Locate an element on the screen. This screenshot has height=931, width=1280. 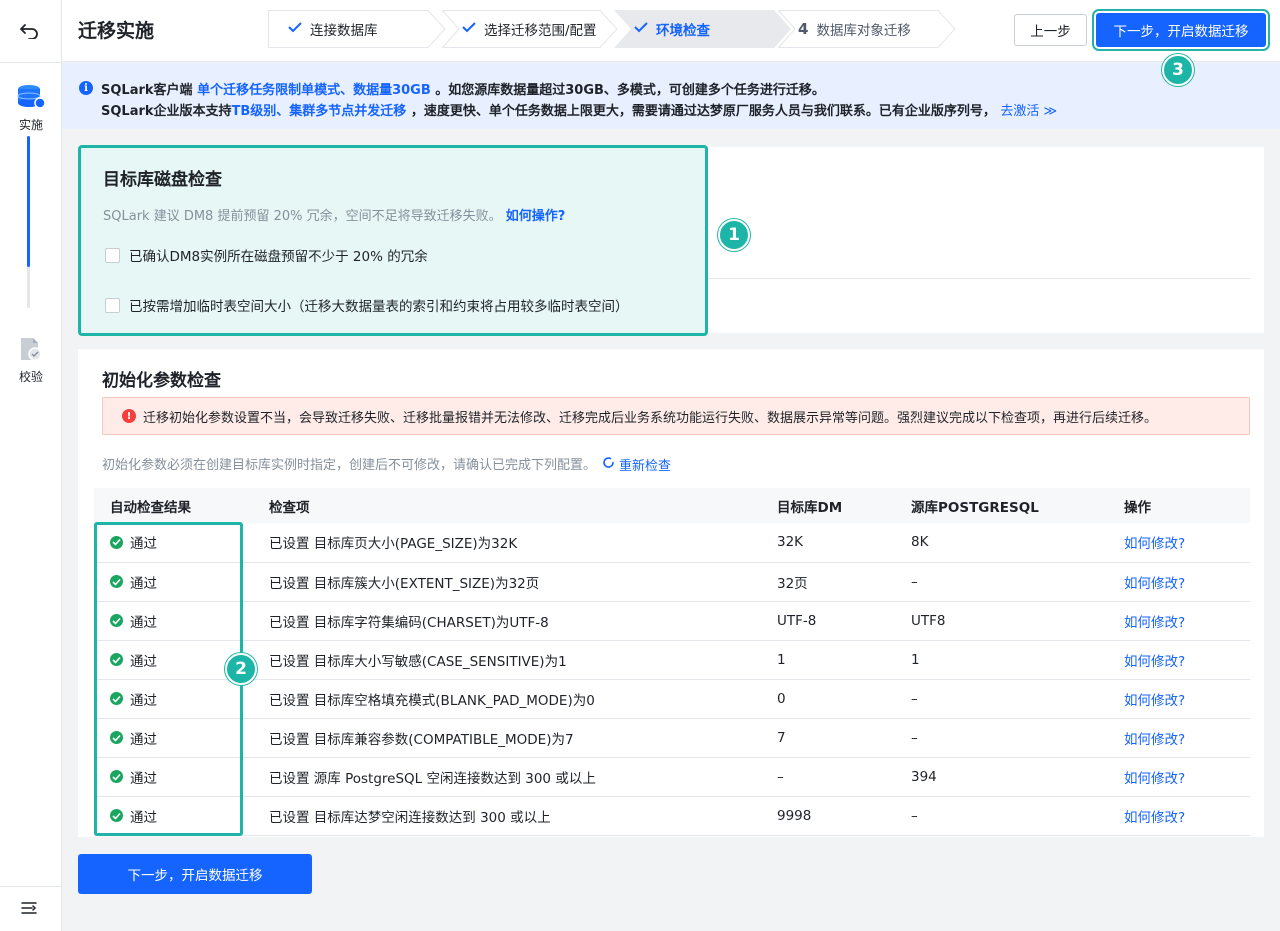
column-header: 源库POSTGRESQL is located at coordinates (1001, 505).